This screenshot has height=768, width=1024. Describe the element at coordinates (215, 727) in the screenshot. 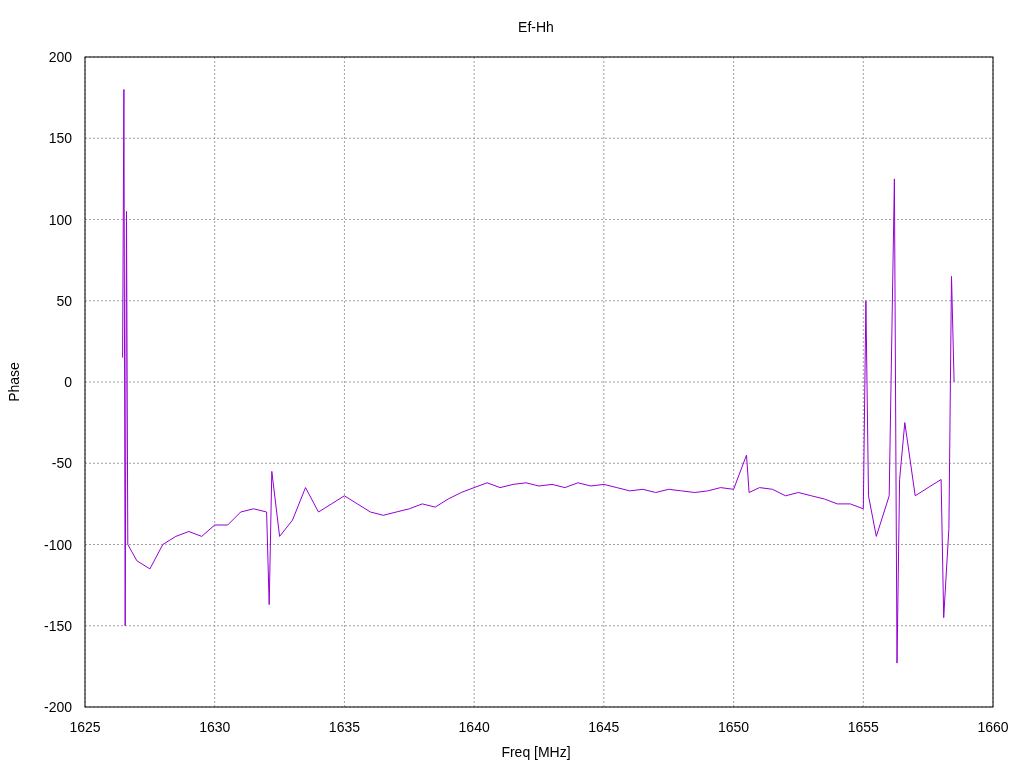

I see `tick-label: 1630` at that location.